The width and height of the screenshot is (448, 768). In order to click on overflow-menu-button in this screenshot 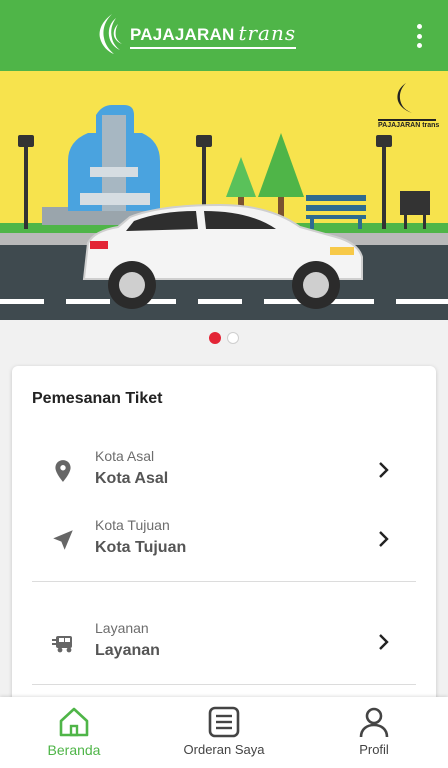, I will do `click(419, 36)`.